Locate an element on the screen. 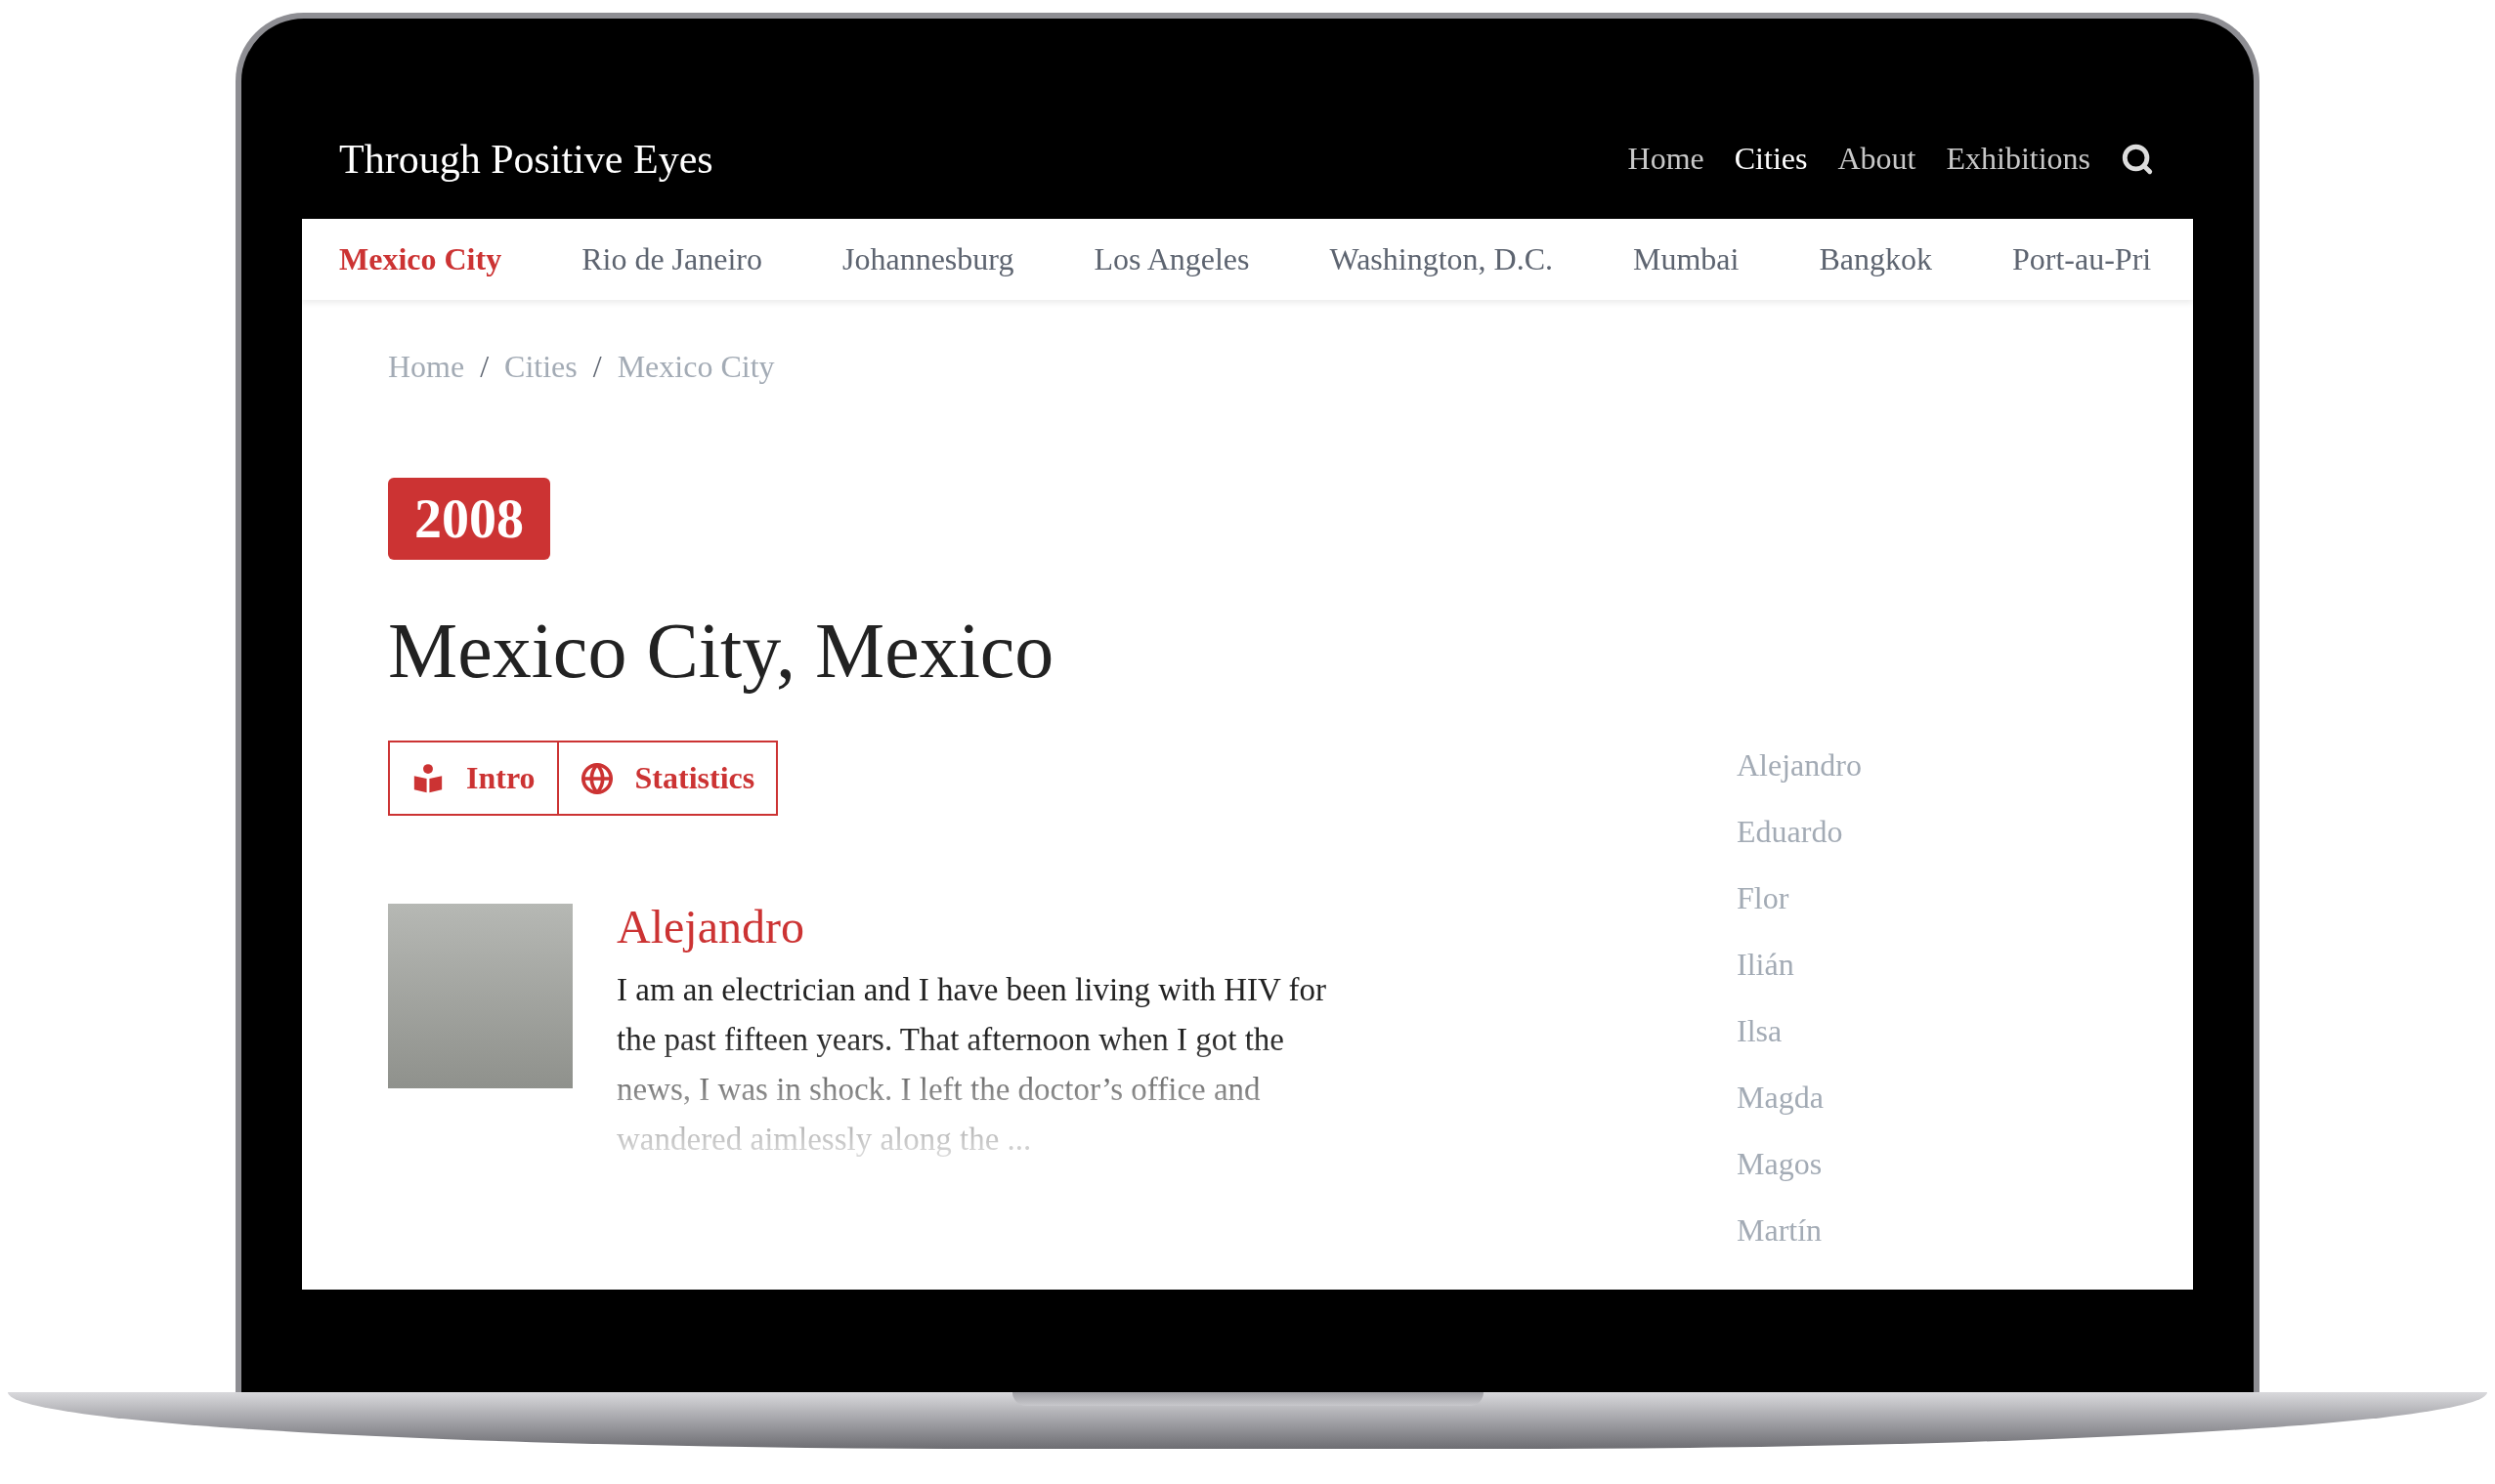 Image resolution: width=2495 pixels, height=1484 pixels. globe-icon is located at coordinates (597, 778).